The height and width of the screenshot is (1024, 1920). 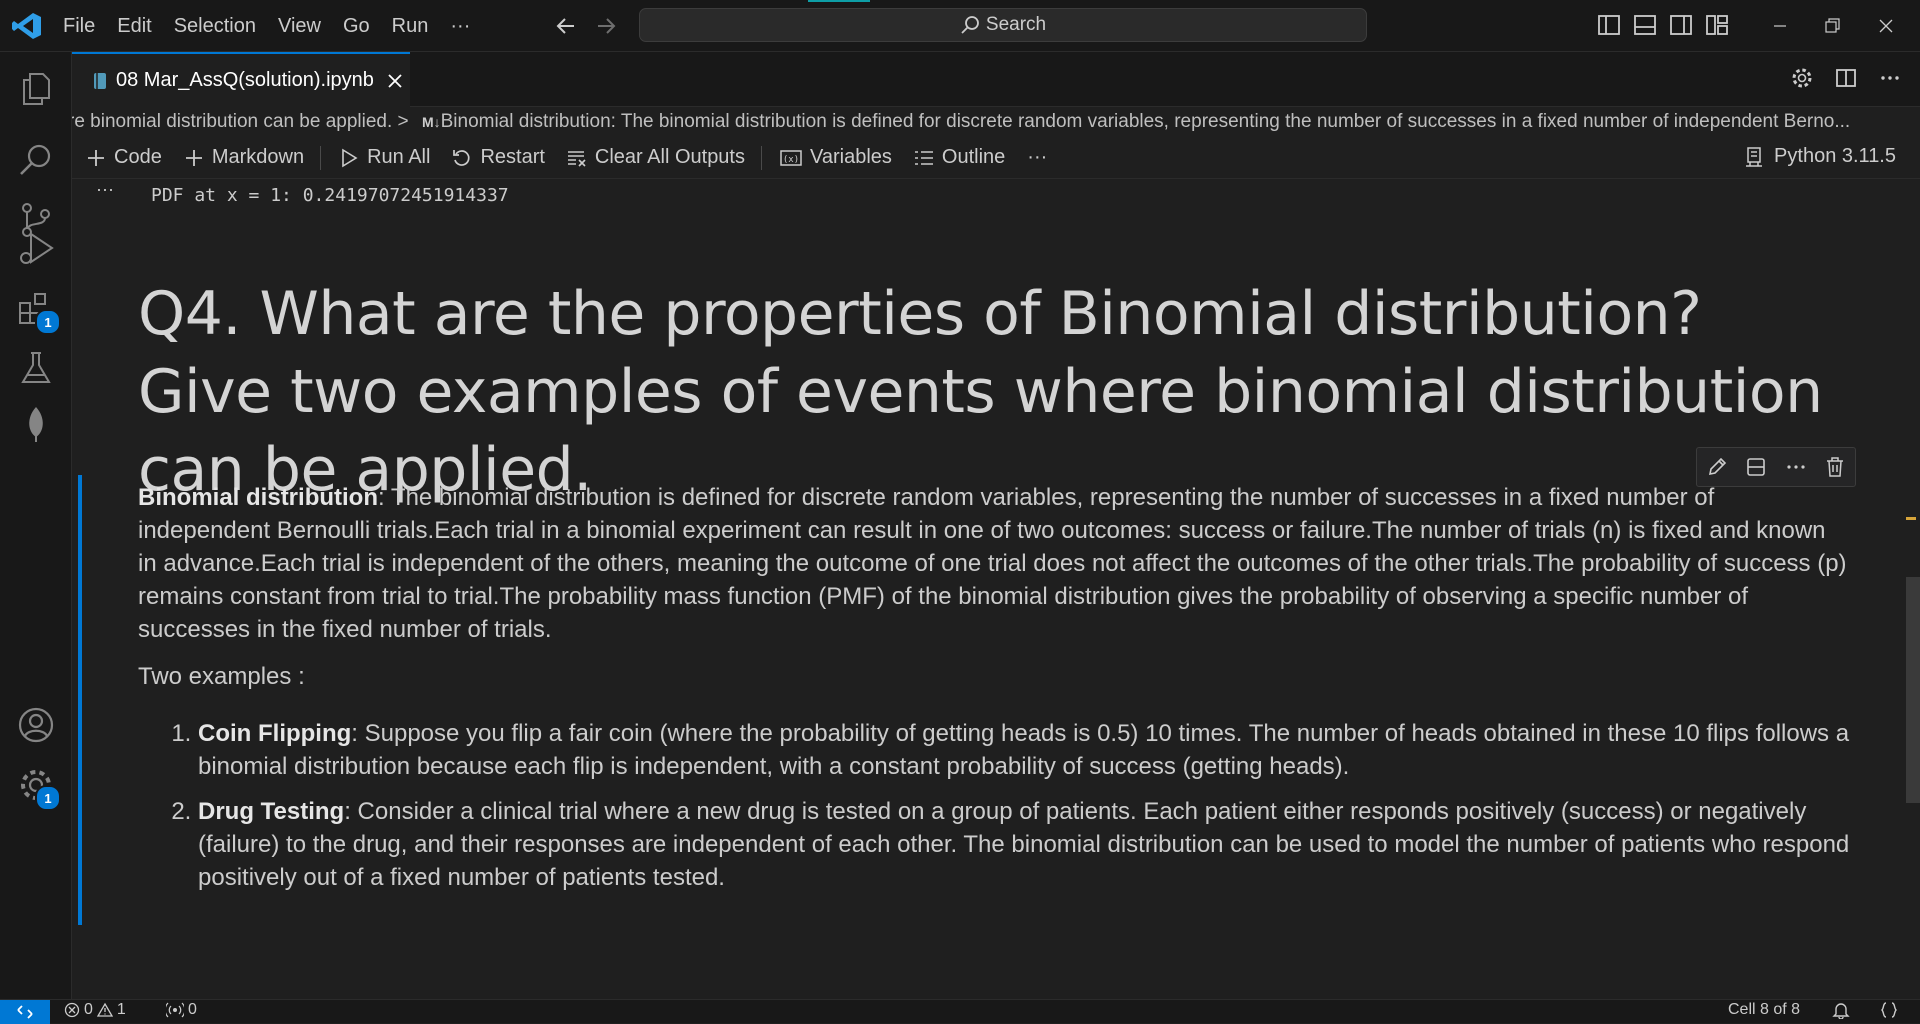 I want to click on status-bar: 0 1 0 Cell 8 of 8, so click(x=960, y=1011).